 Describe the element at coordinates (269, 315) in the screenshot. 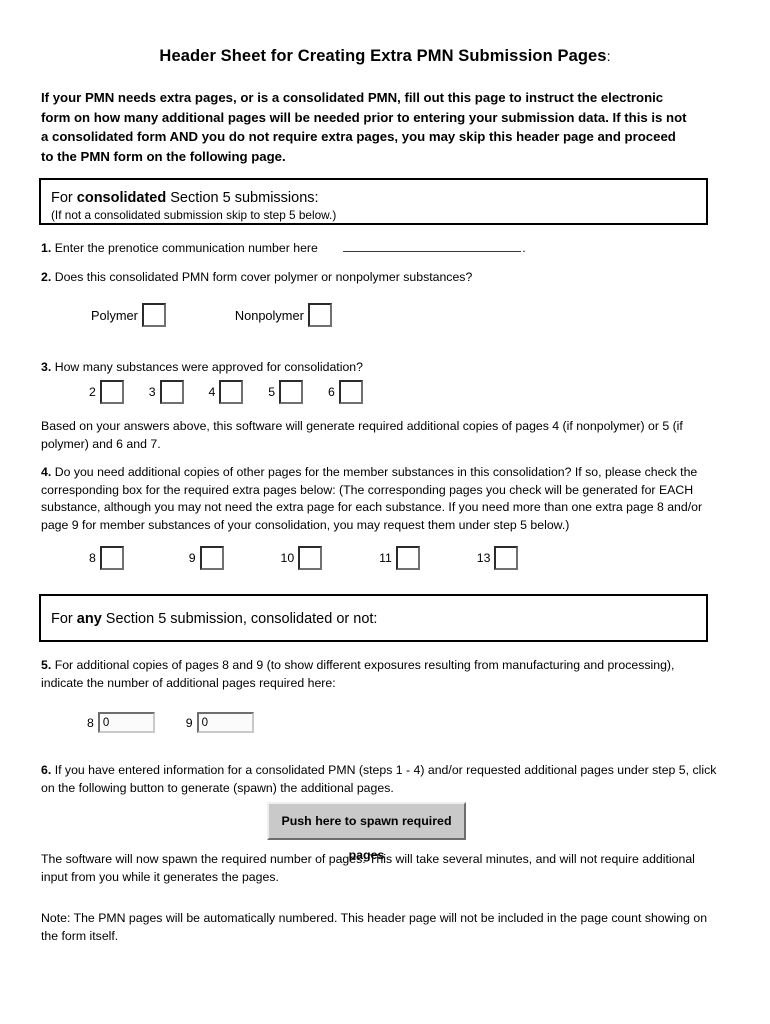

I see `nonpolymer-label: Nonpolymer` at that location.